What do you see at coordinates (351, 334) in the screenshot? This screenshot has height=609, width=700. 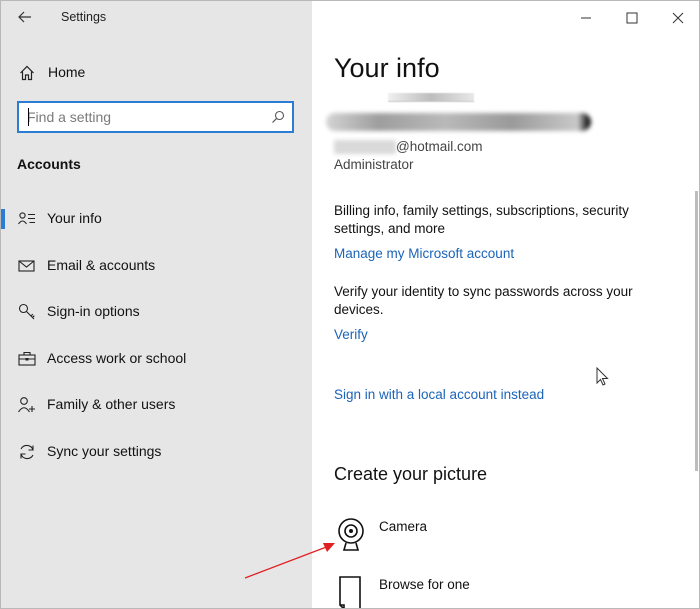 I see `verify-link: Verify` at bounding box center [351, 334].